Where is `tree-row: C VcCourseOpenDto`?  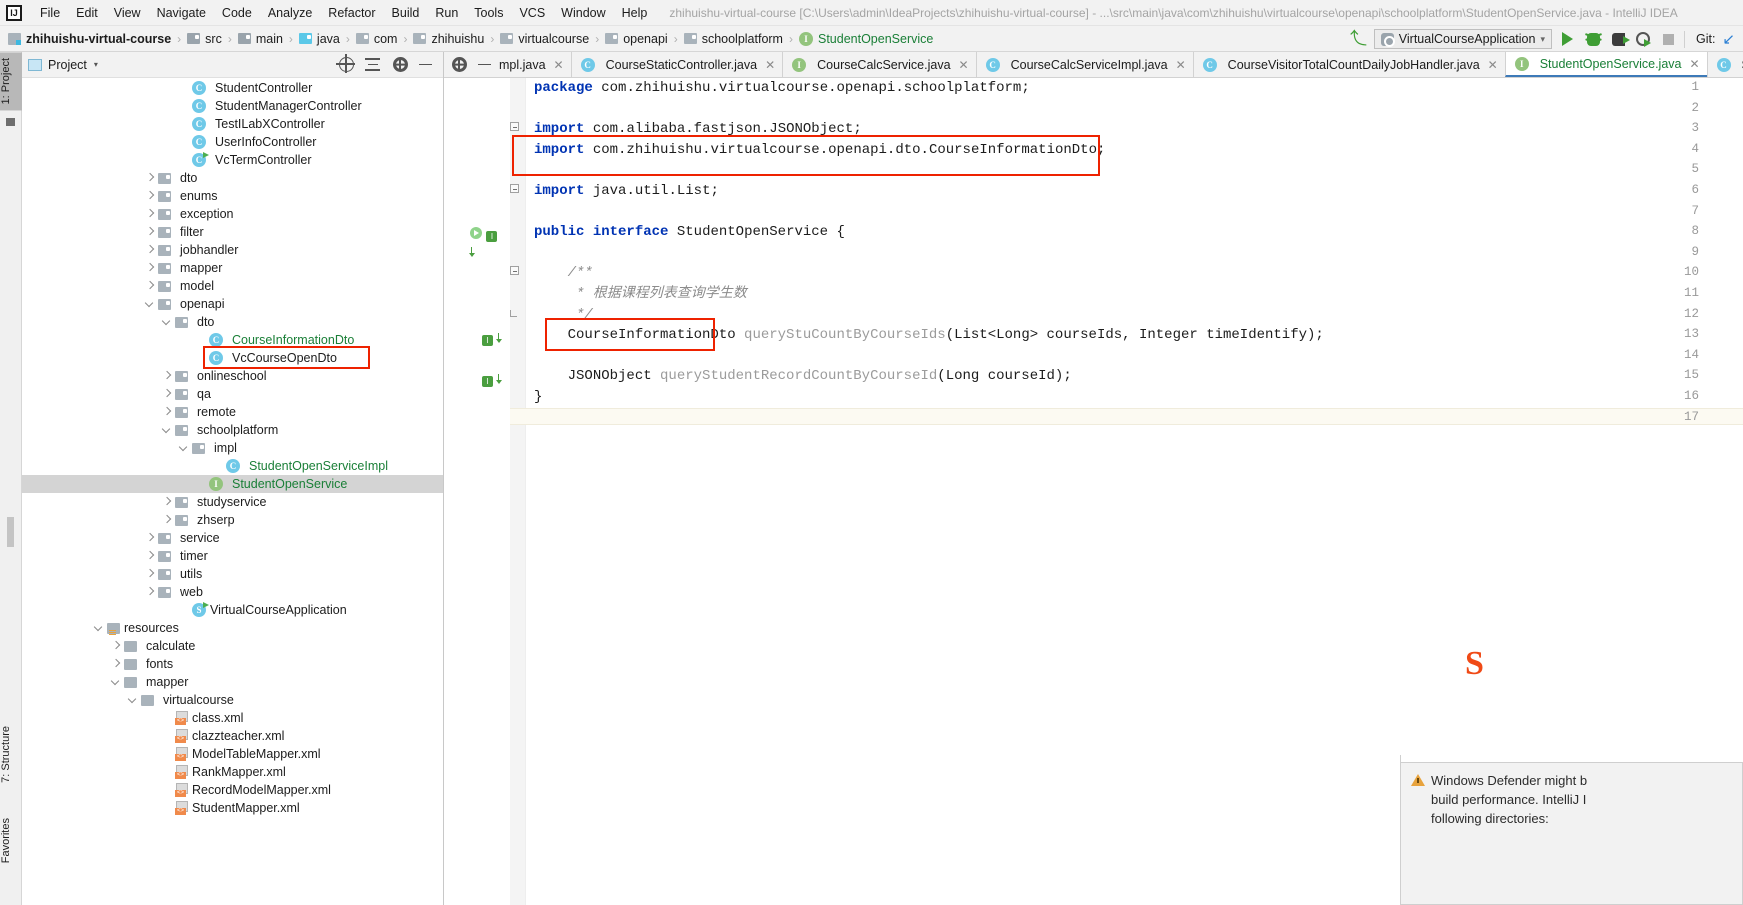 tree-row: C VcCourseOpenDto is located at coordinates (232, 358).